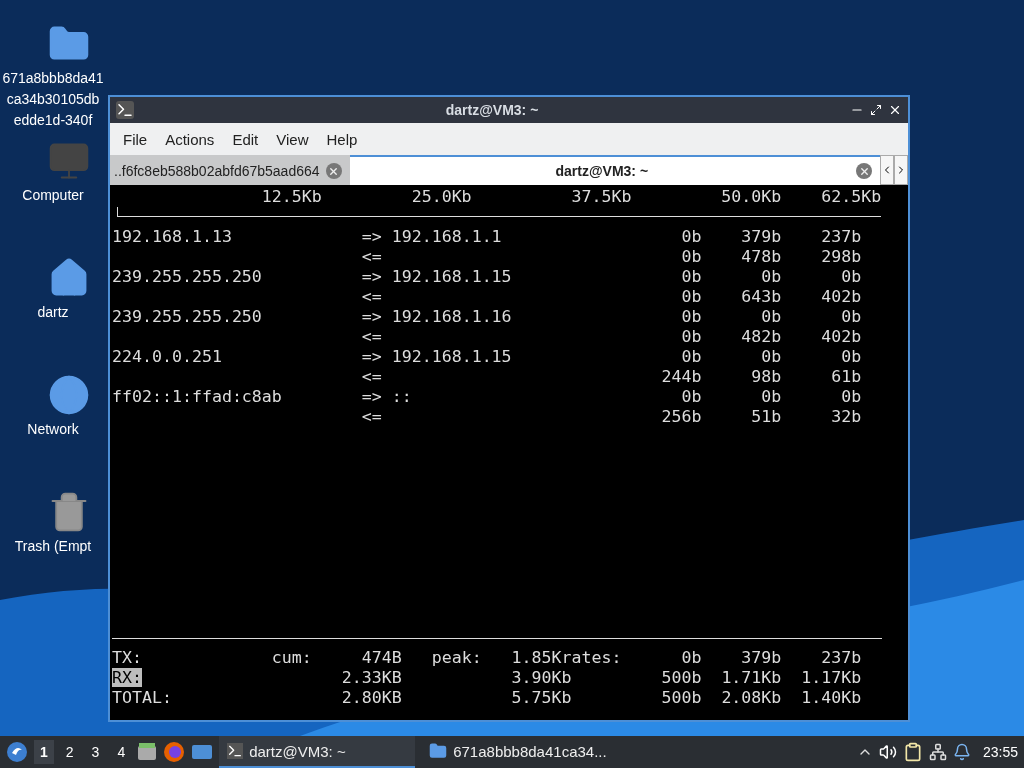 This screenshot has width=1024, height=768. I want to click on notification-icon, so click(961, 752).